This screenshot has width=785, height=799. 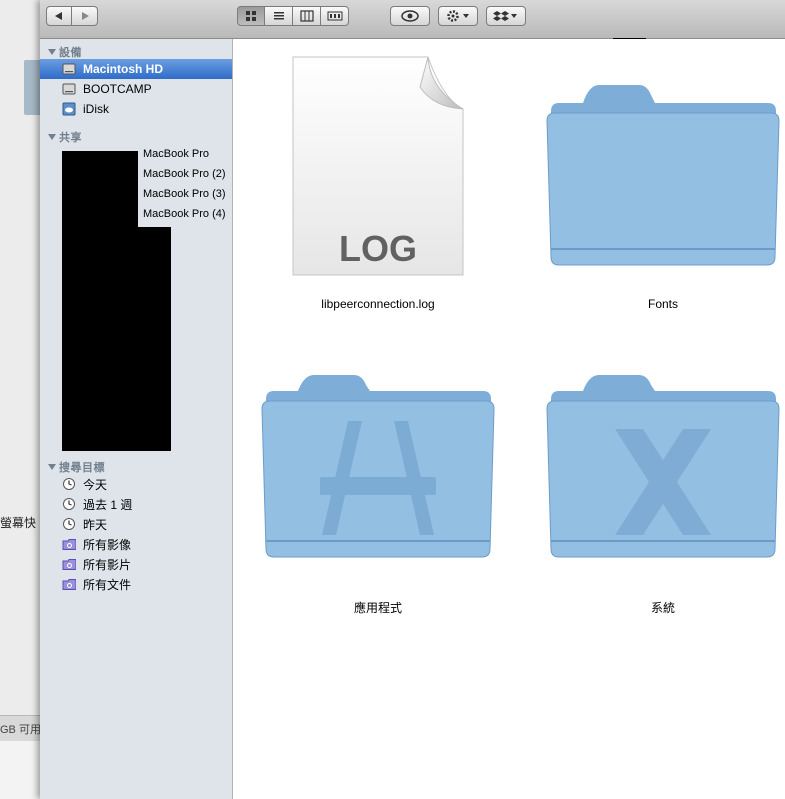 I want to click on sidebar-item-label: 昨天, so click(x=95, y=524).